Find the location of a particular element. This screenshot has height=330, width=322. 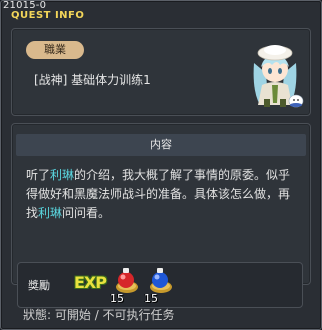

quest-status: 狀態: 可開始 / 不可执行任务 is located at coordinates (99, 314).